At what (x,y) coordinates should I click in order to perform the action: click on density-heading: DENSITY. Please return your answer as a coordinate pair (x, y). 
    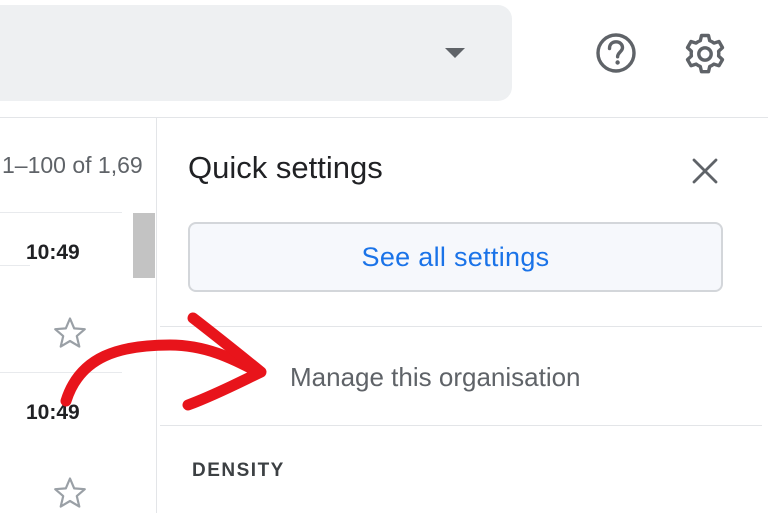
    Looking at the image, I should click on (238, 470).